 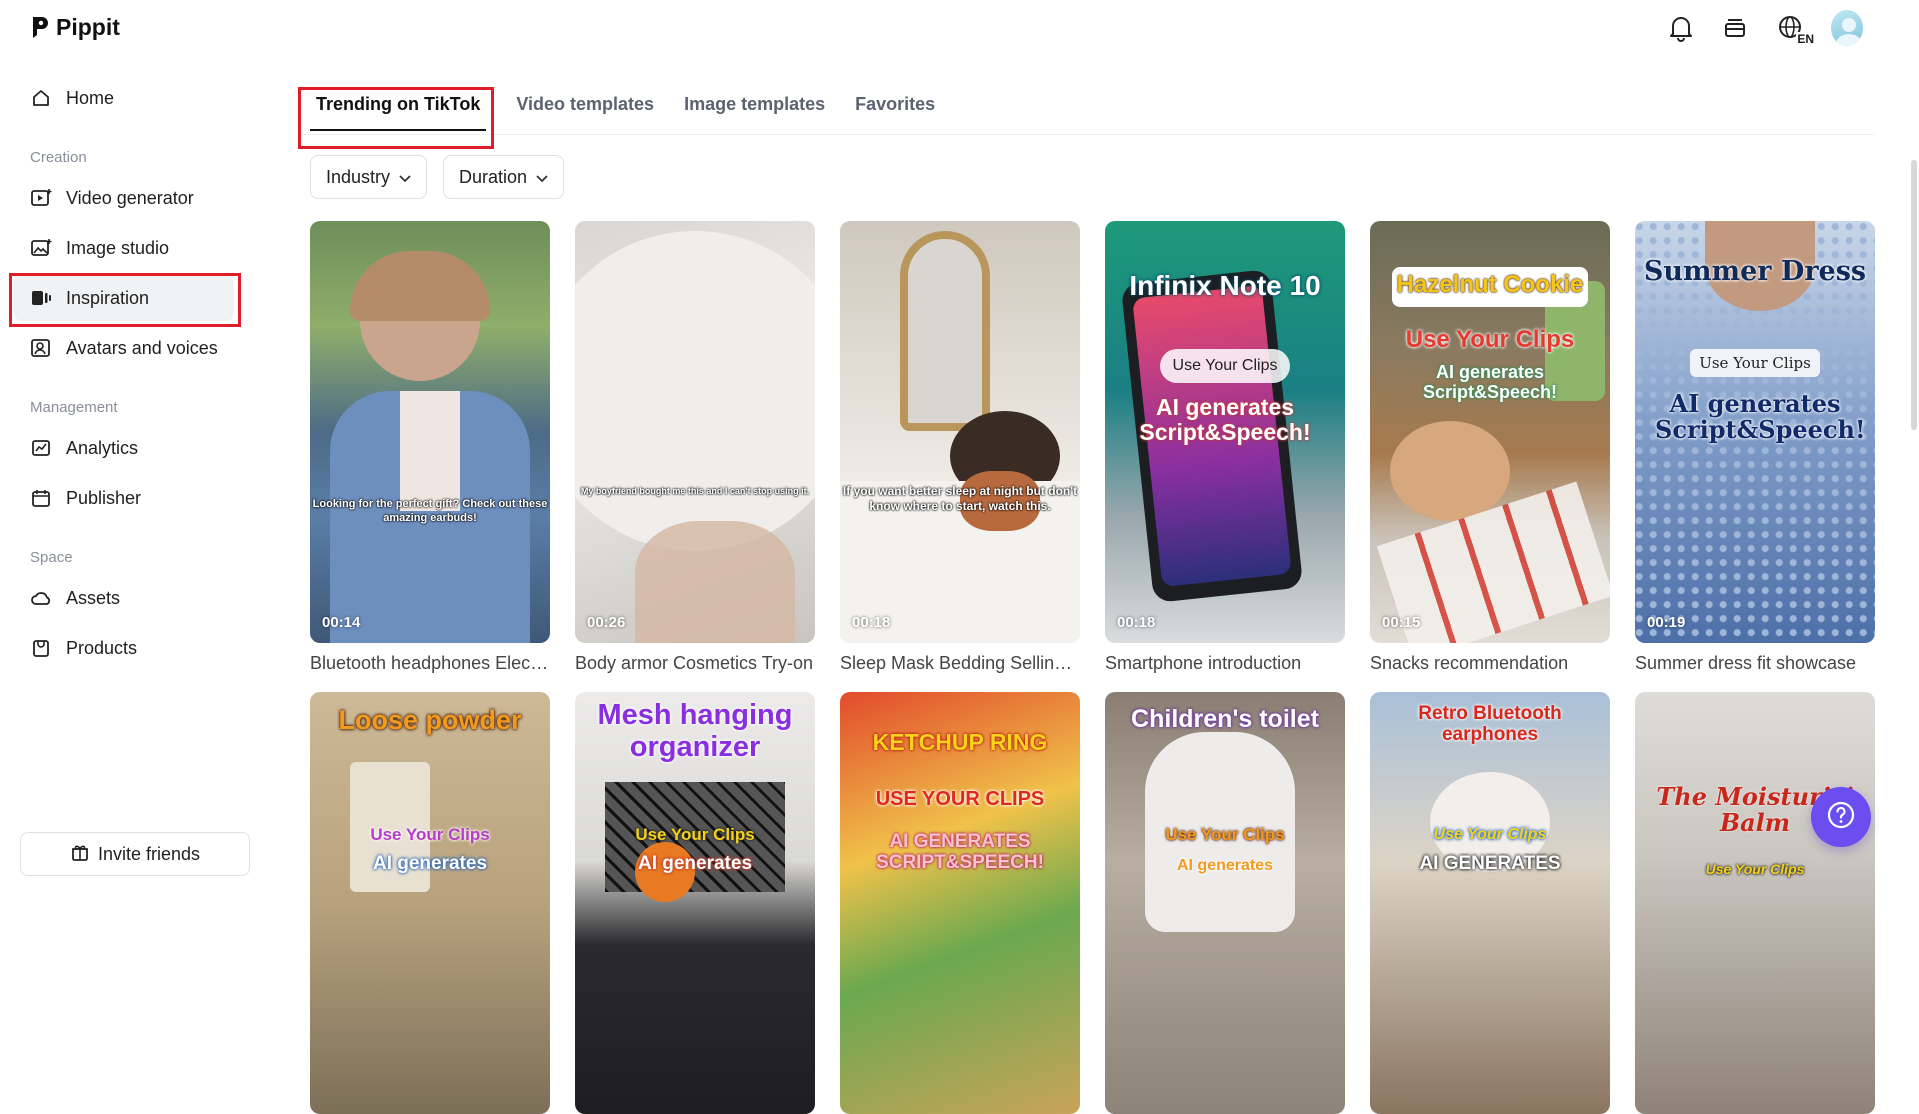 What do you see at coordinates (542, 177) in the screenshot?
I see `chevron-down-icon` at bounding box center [542, 177].